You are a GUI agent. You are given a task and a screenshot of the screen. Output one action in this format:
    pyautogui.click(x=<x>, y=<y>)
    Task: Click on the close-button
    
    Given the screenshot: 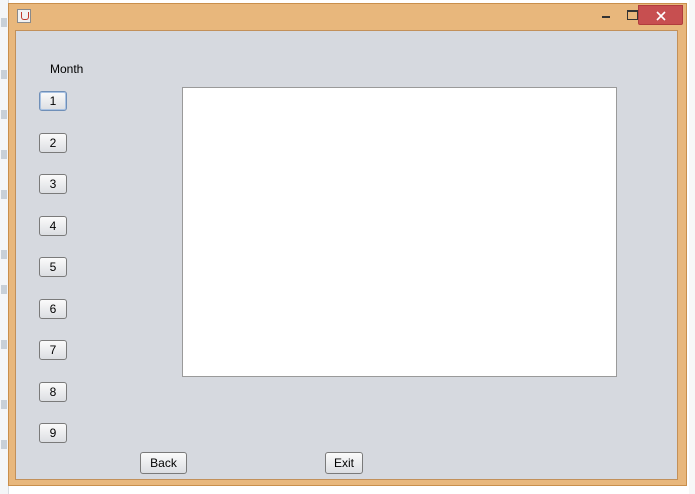 What is the action you would take?
    pyautogui.click(x=660, y=15)
    